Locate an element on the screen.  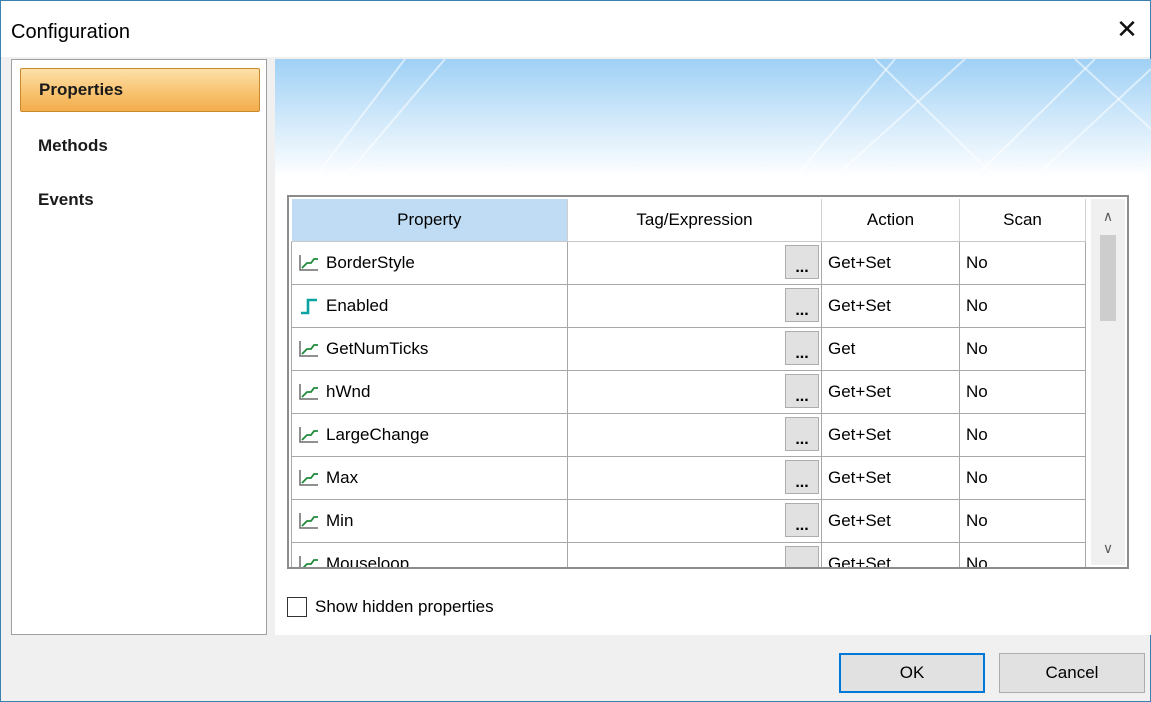
digital-step-icon is located at coordinates (309, 306).